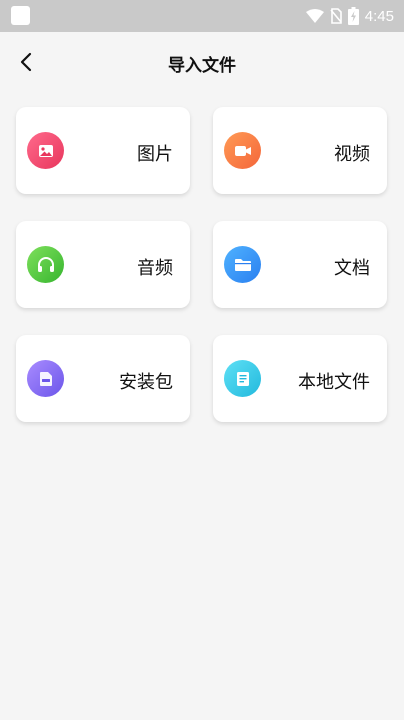 The height and width of the screenshot is (720, 404). What do you see at coordinates (242, 264) in the screenshot?
I see `folder-icon` at bounding box center [242, 264].